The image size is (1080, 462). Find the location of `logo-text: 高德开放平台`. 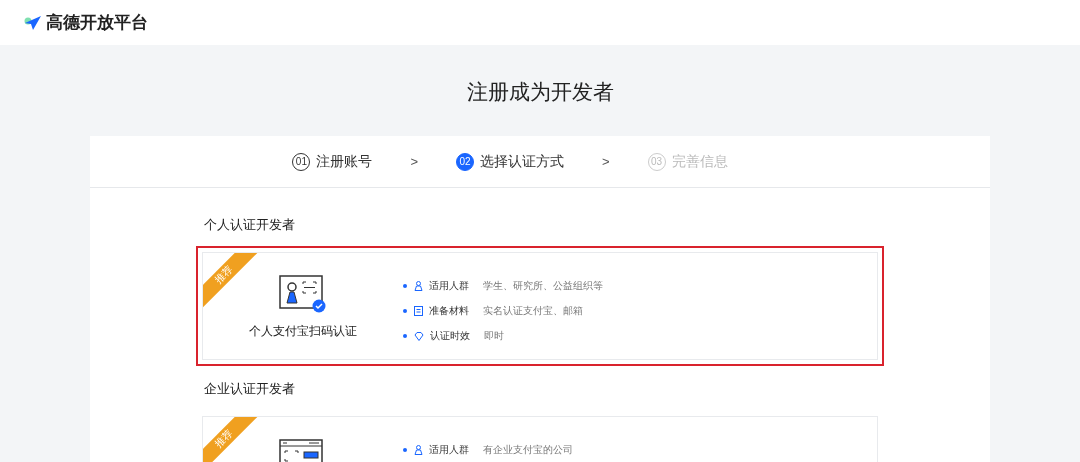

logo-text: 高德开放平台 is located at coordinates (97, 22).